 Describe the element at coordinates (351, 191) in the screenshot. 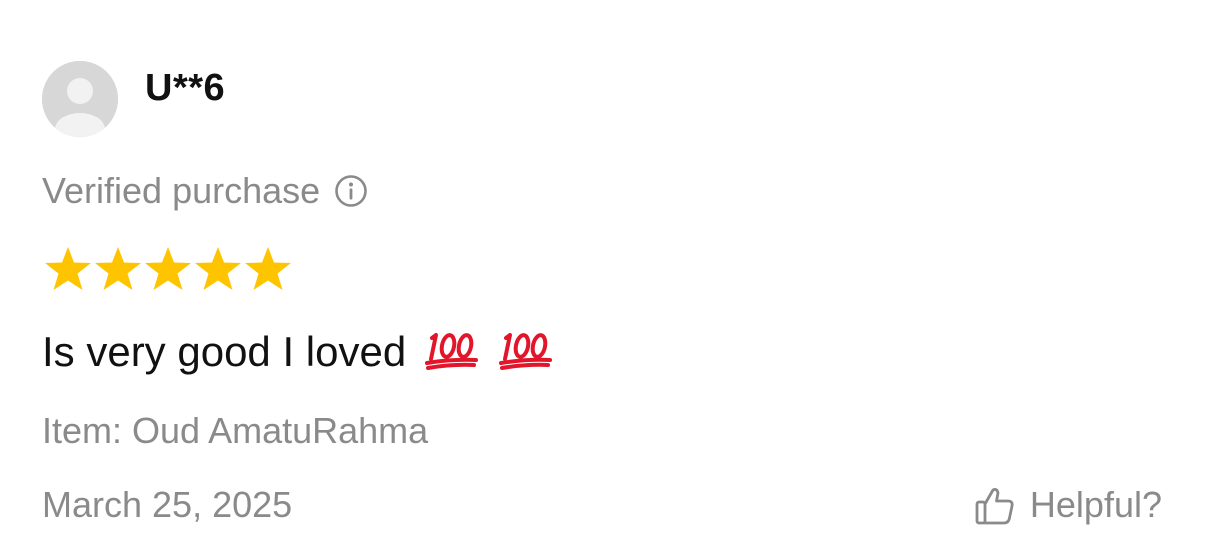

I see `info-icon` at that location.